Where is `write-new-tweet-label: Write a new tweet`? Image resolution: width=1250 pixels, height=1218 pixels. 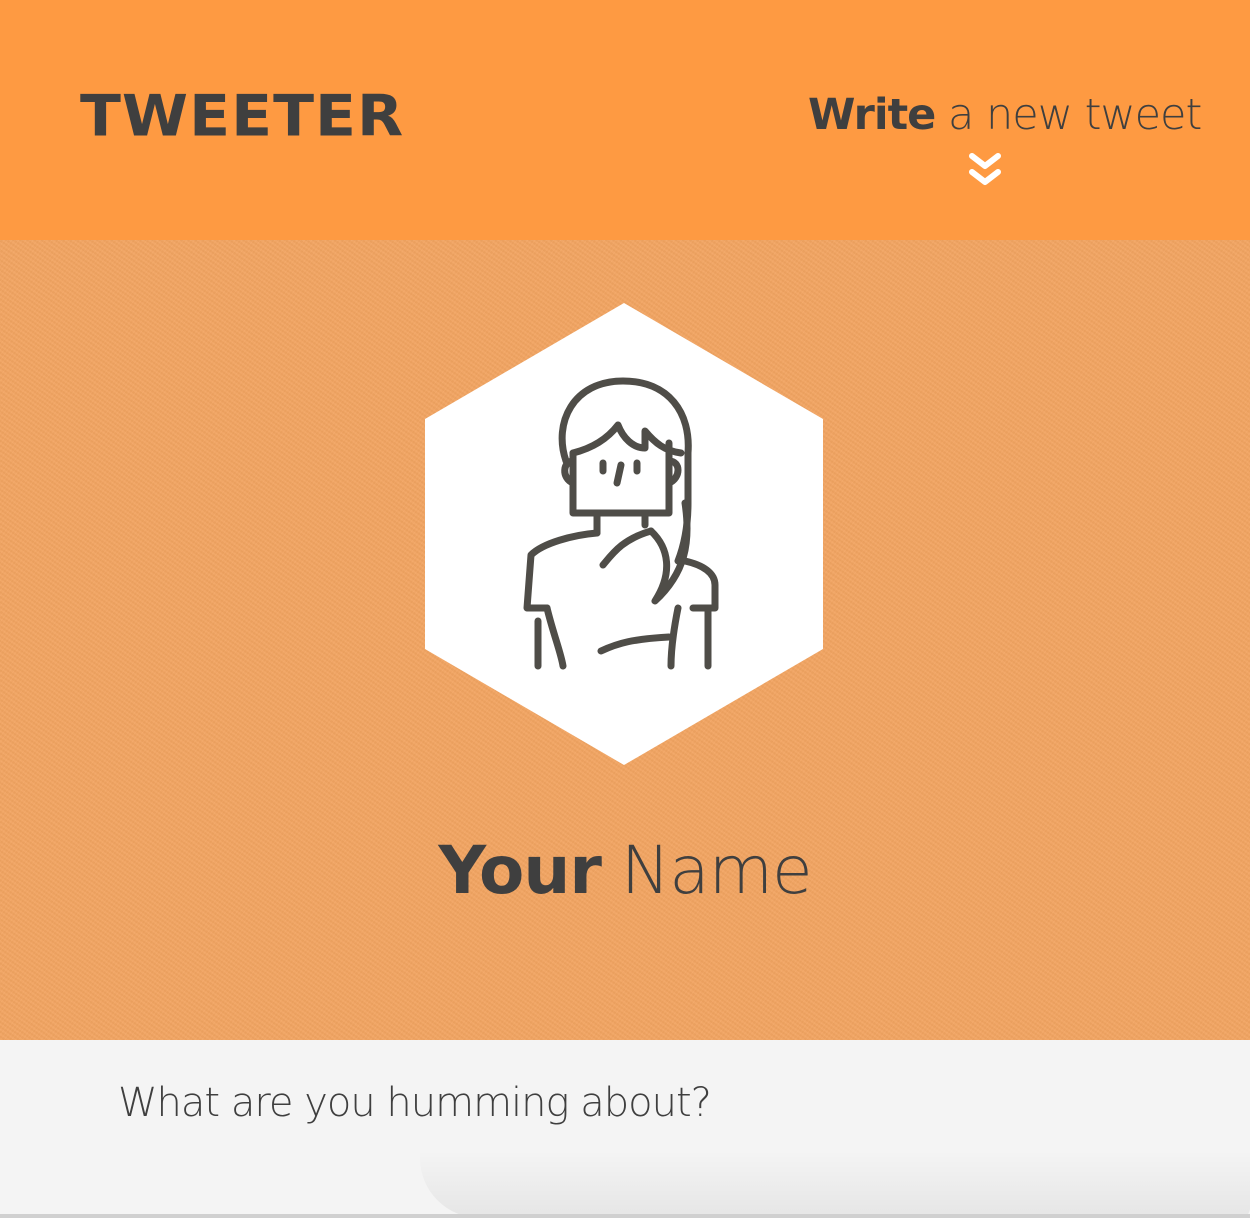
write-new-tweet-label: Write a new tweet is located at coordinates (1005, 115).